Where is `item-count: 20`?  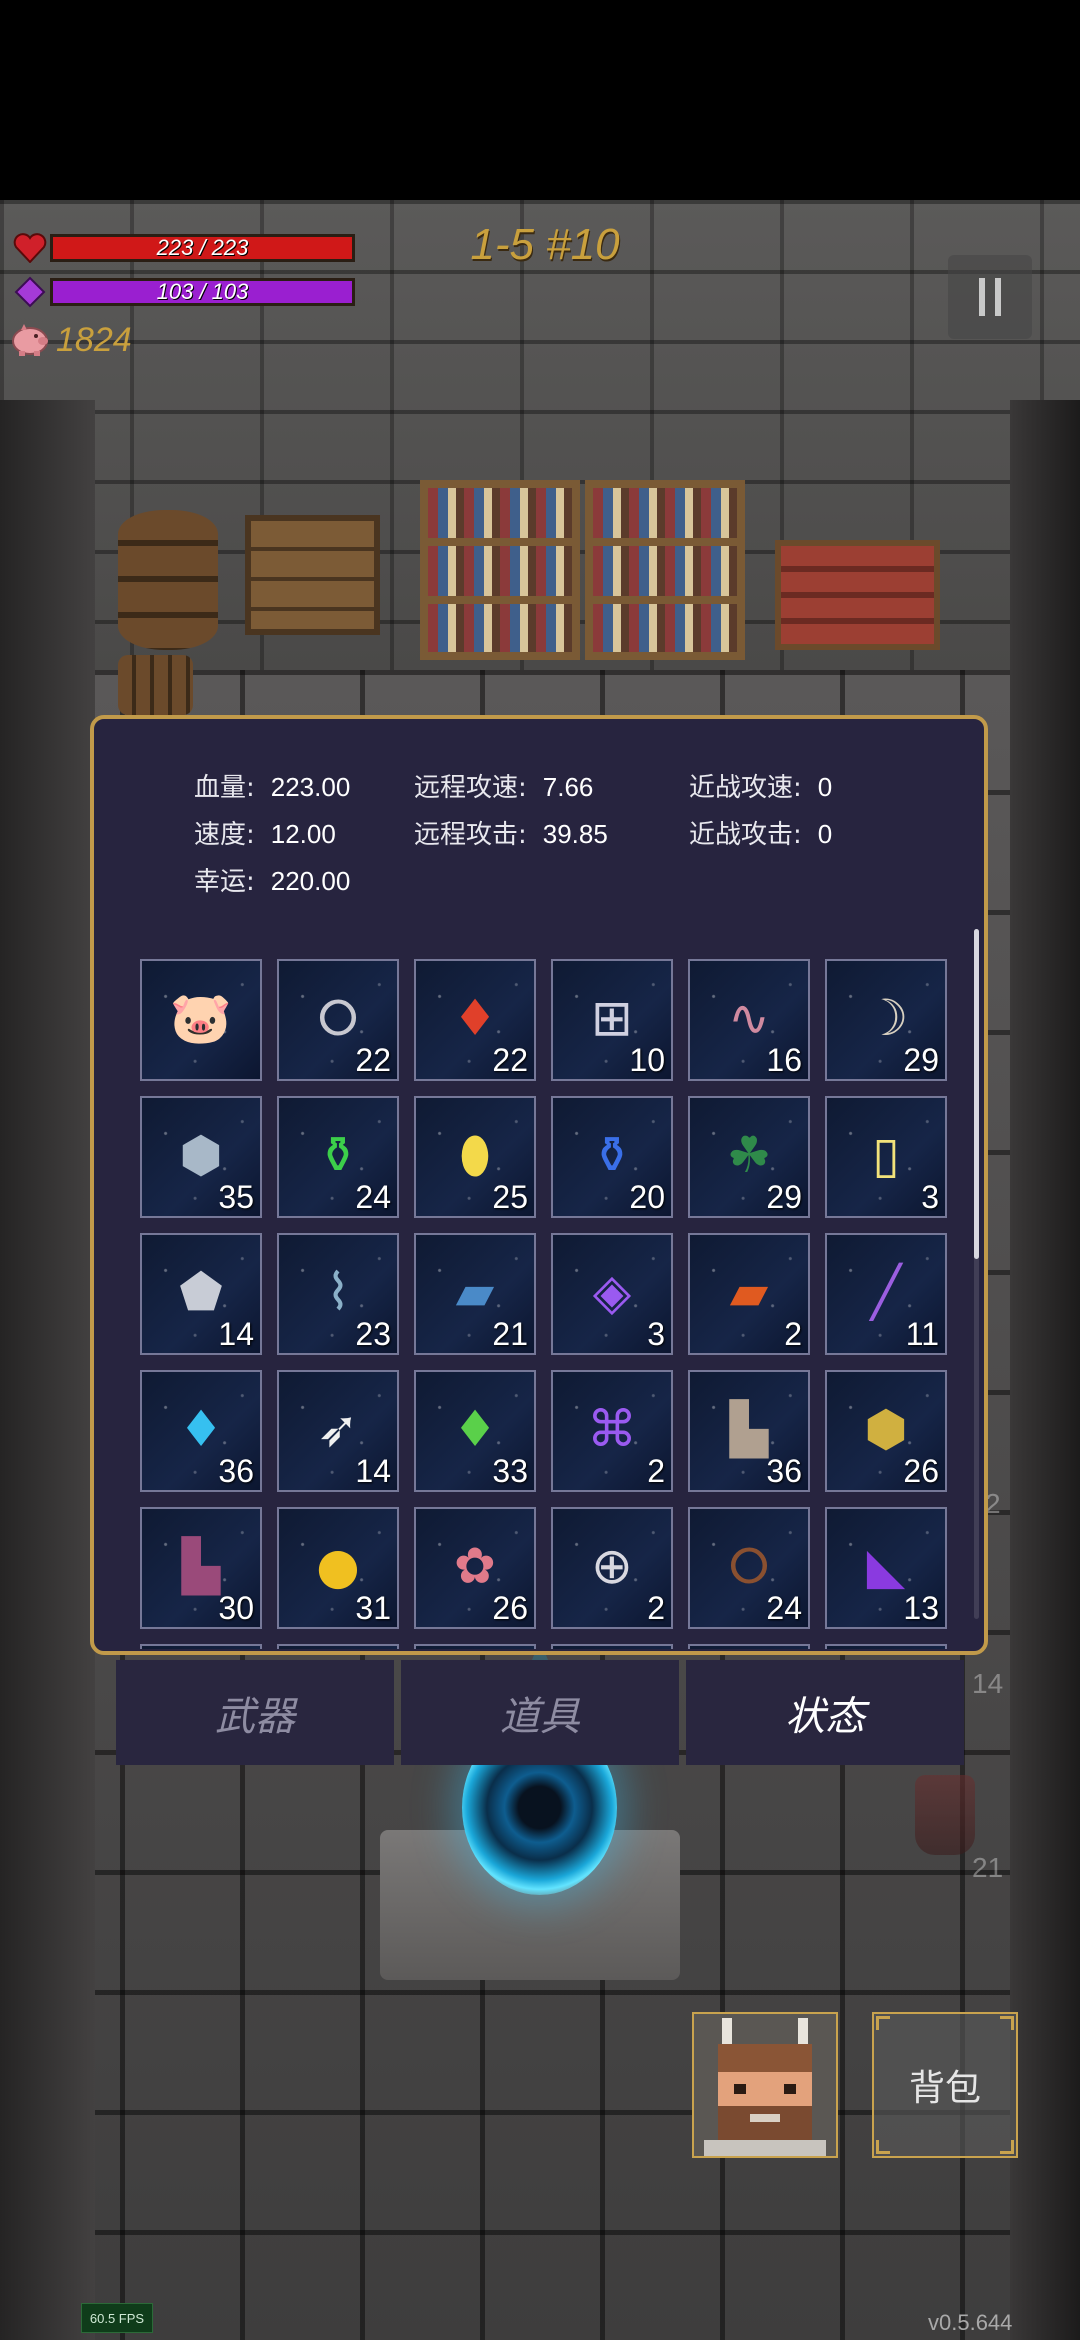 item-count: 20 is located at coordinates (647, 1197).